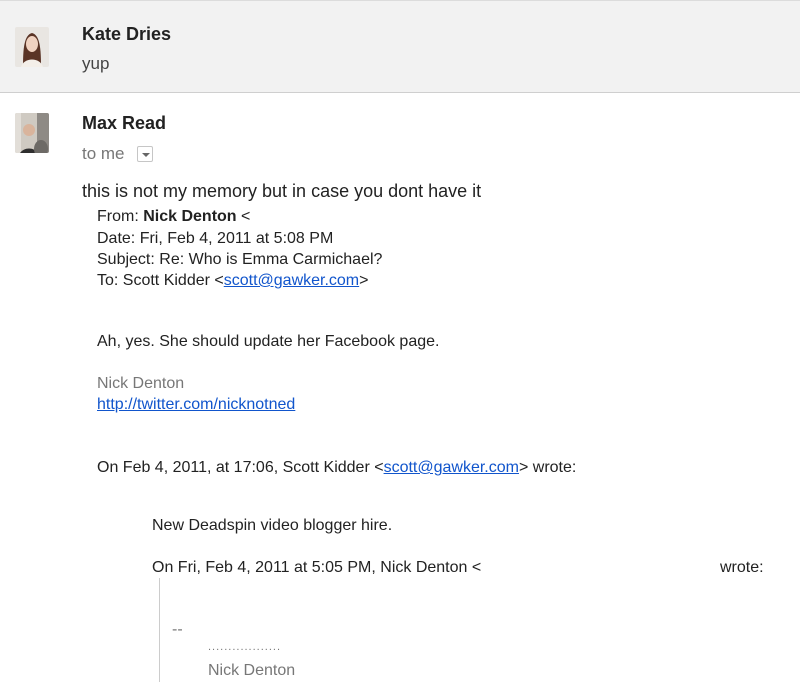  Describe the element at coordinates (177, 629) in the screenshot. I see `signature-dashes: --` at that location.